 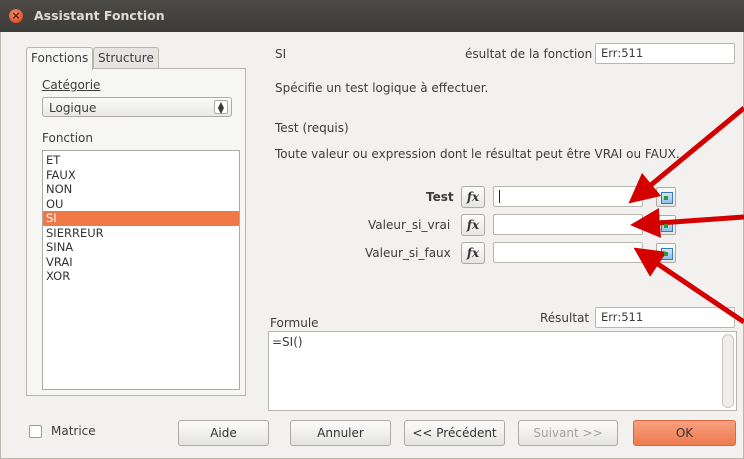 I want to click on annotation-arrows, so click(x=686, y=215).